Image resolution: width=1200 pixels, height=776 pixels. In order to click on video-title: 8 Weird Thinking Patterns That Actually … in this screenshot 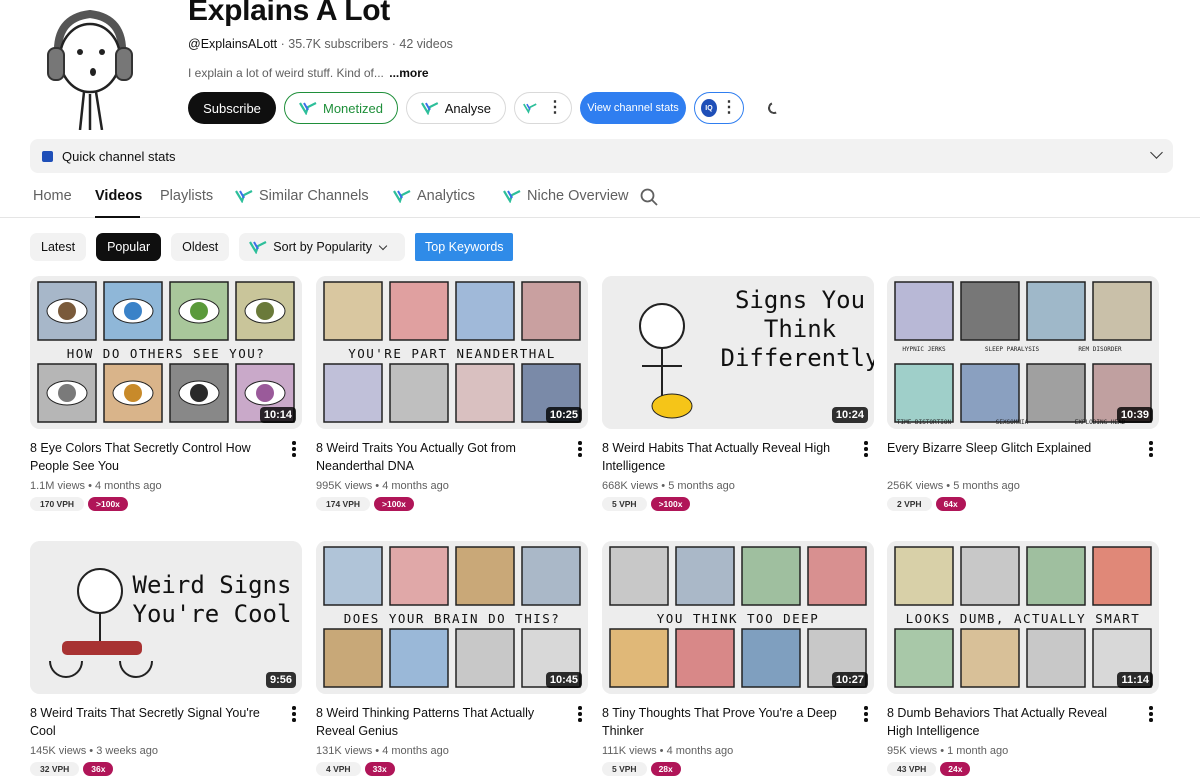, I will do `click(438, 722)`.